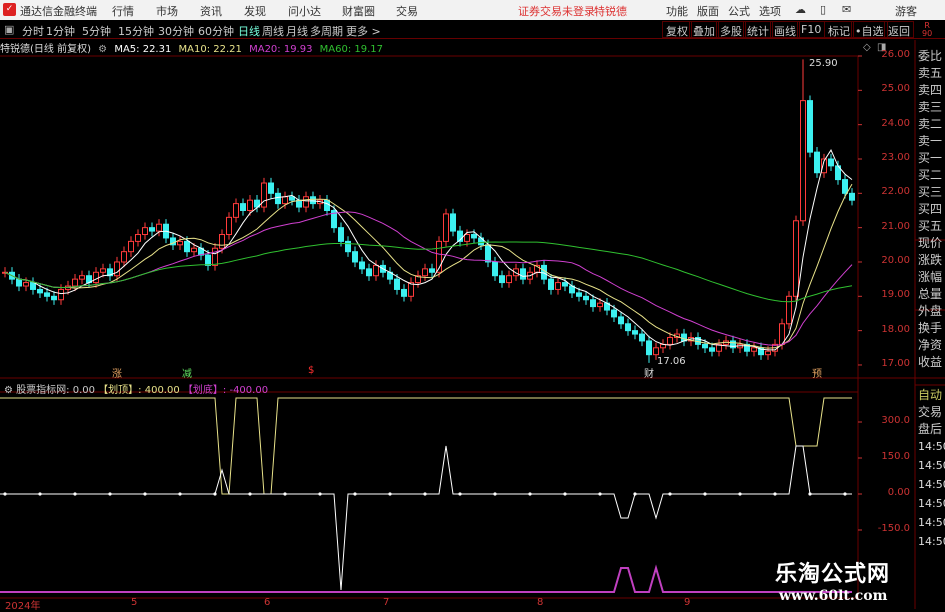 Image resolution: width=945 pixels, height=612 pixels. I want to click on event-marker: 预, so click(817, 372).